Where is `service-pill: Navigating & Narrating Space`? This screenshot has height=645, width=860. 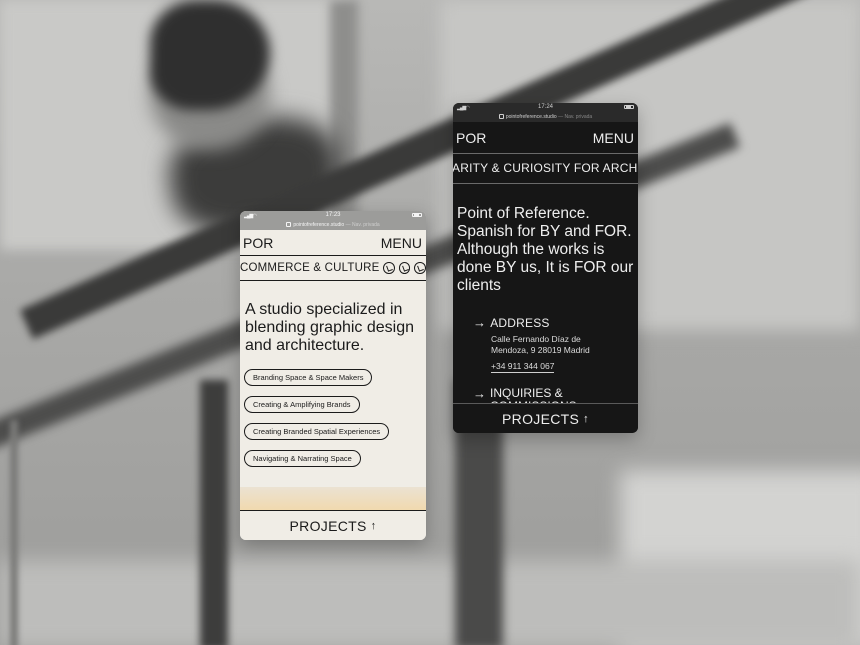
service-pill: Navigating & Narrating Space is located at coordinates (302, 458).